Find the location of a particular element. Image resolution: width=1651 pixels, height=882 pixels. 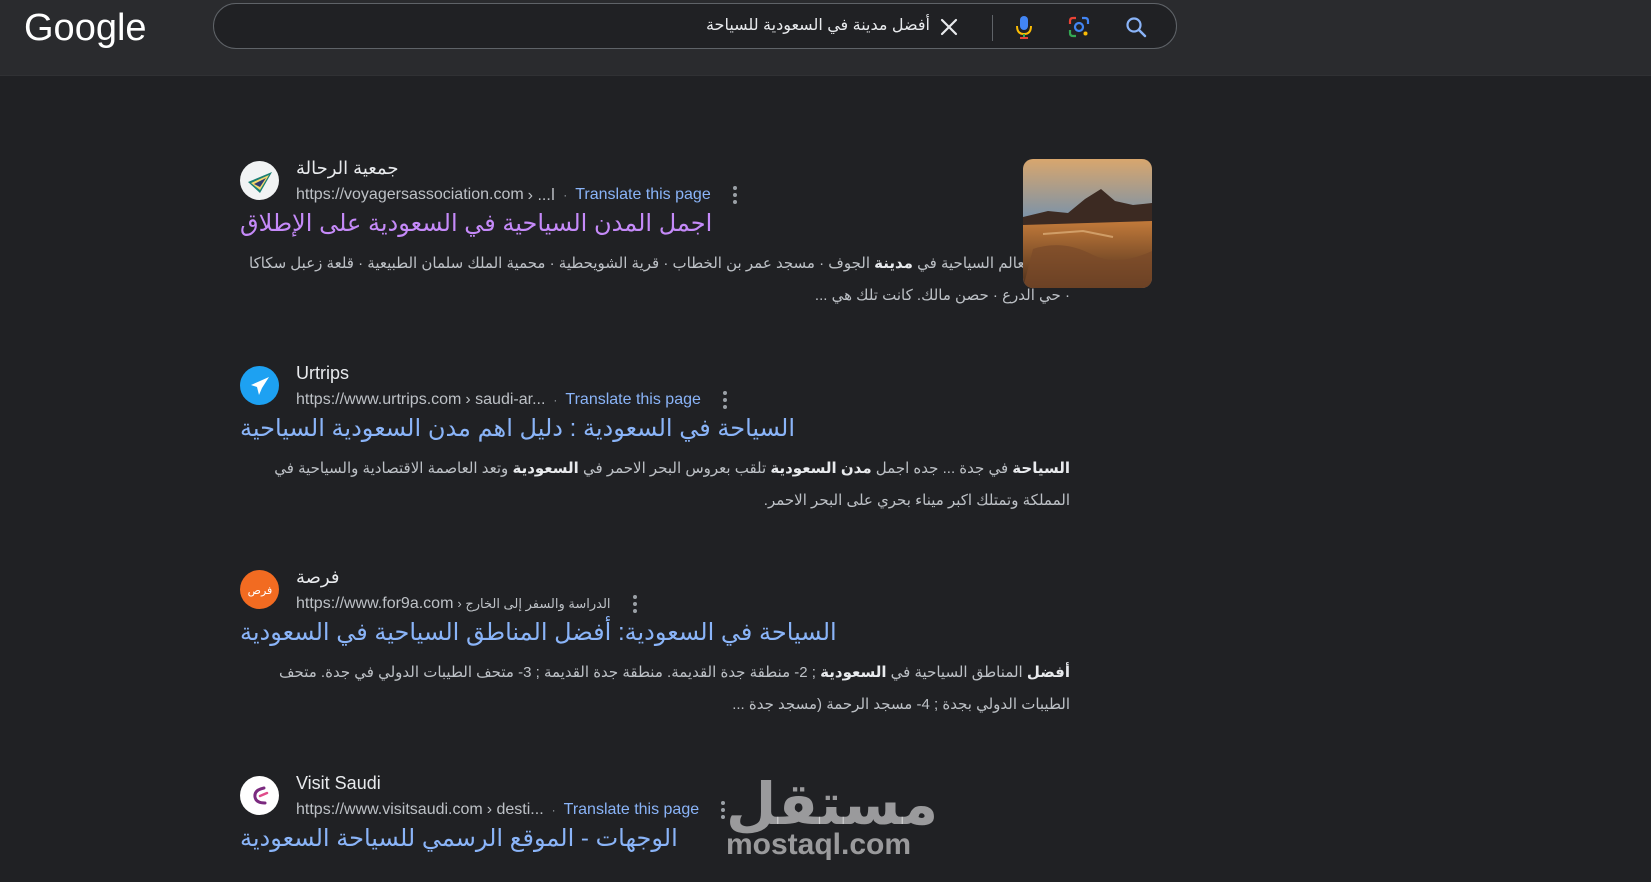

urtrips-favicon-icon is located at coordinates (259, 385).